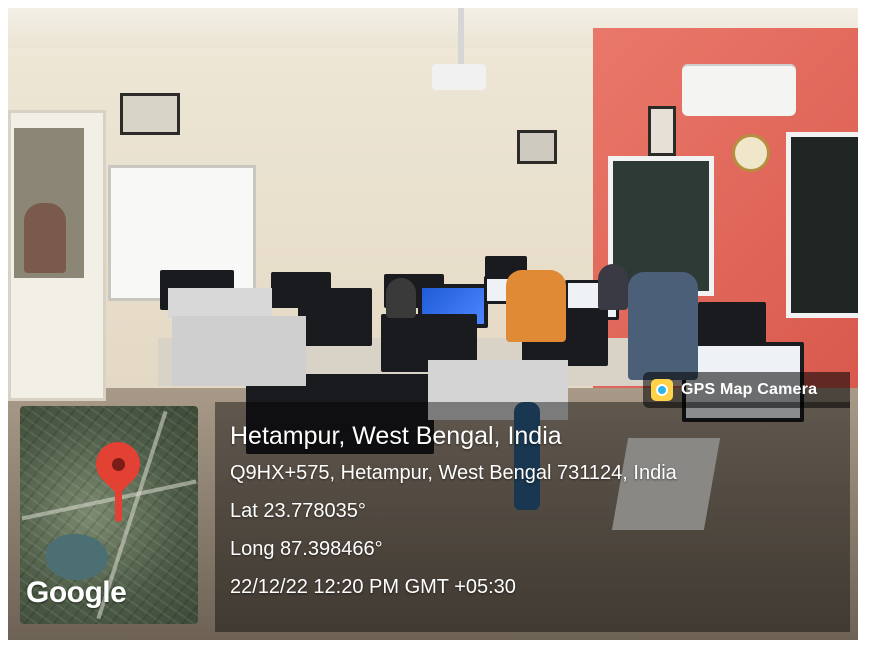 The height and width of the screenshot is (648, 869). I want to click on projector-mount, so click(461, 37).